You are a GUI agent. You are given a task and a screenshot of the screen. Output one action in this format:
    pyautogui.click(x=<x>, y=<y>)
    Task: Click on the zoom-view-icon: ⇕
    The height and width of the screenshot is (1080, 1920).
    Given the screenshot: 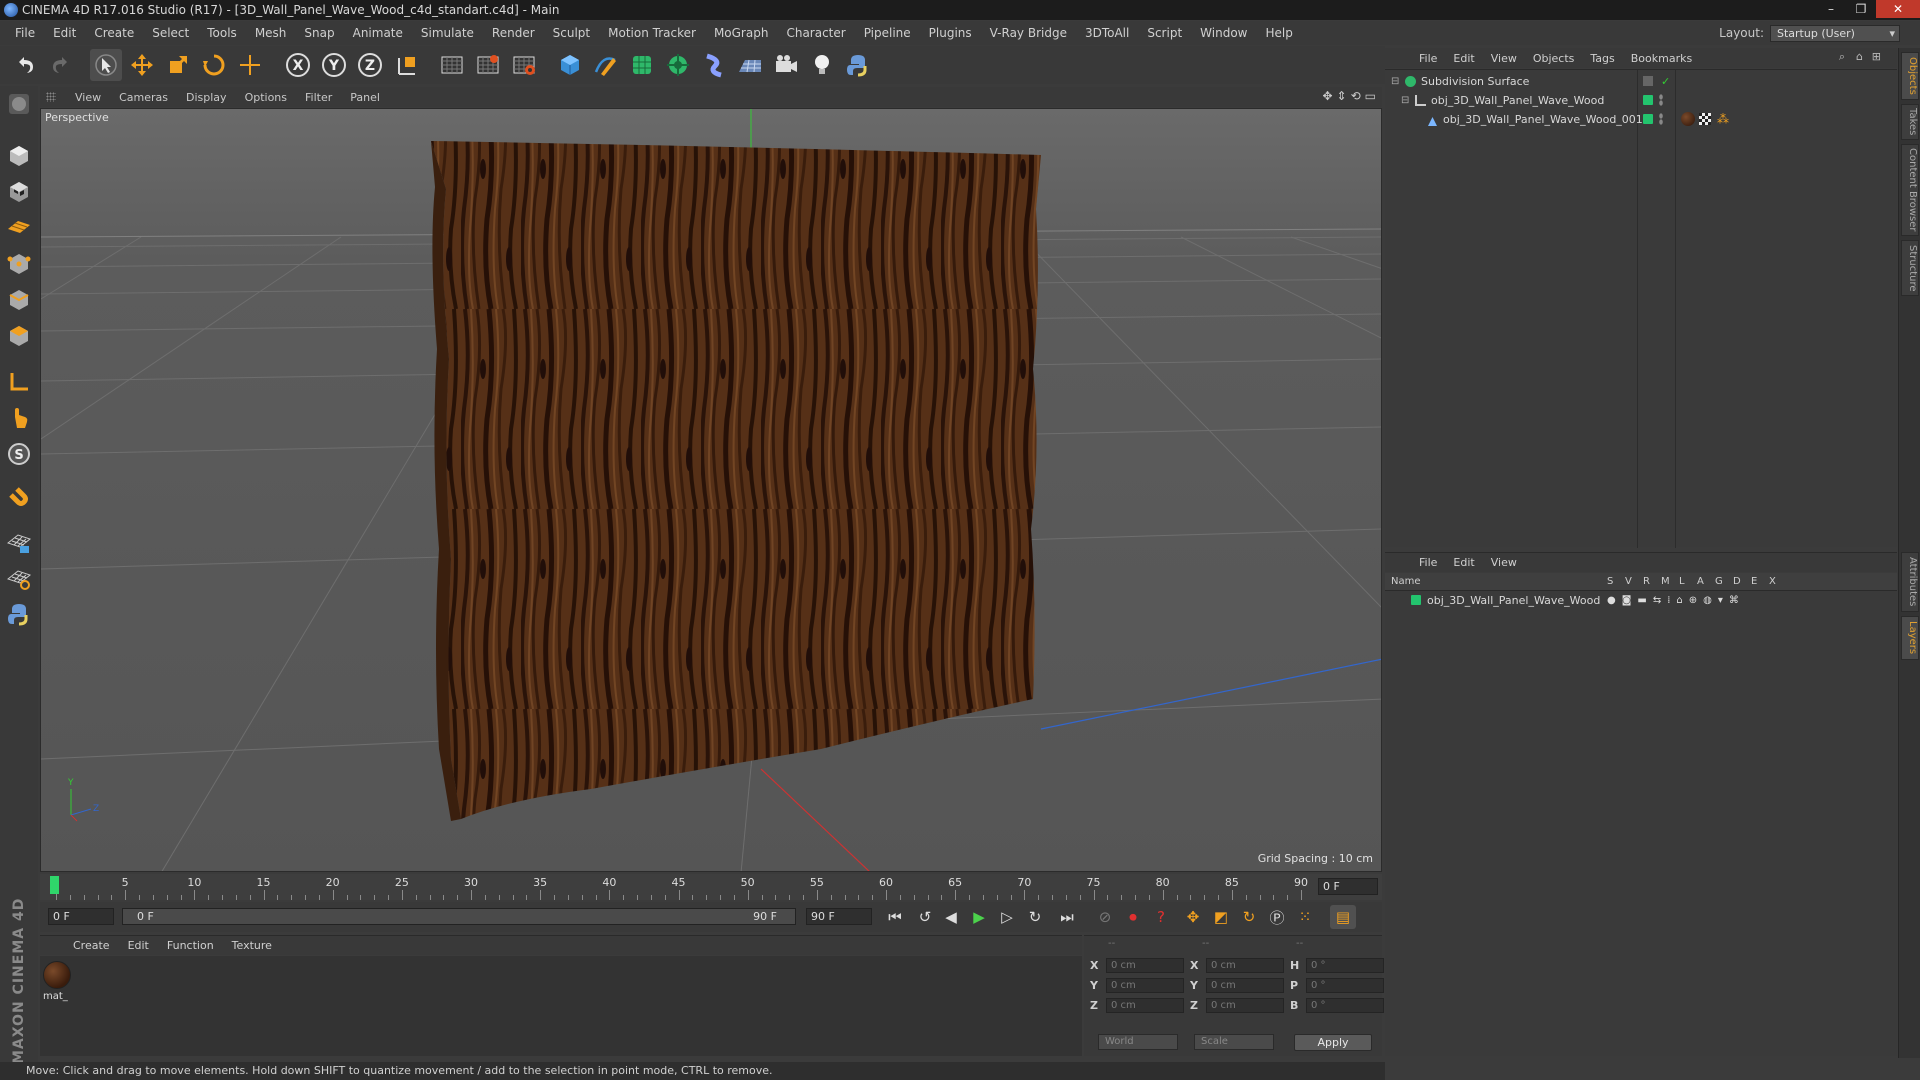 What is the action you would take?
    pyautogui.click(x=1342, y=96)
    